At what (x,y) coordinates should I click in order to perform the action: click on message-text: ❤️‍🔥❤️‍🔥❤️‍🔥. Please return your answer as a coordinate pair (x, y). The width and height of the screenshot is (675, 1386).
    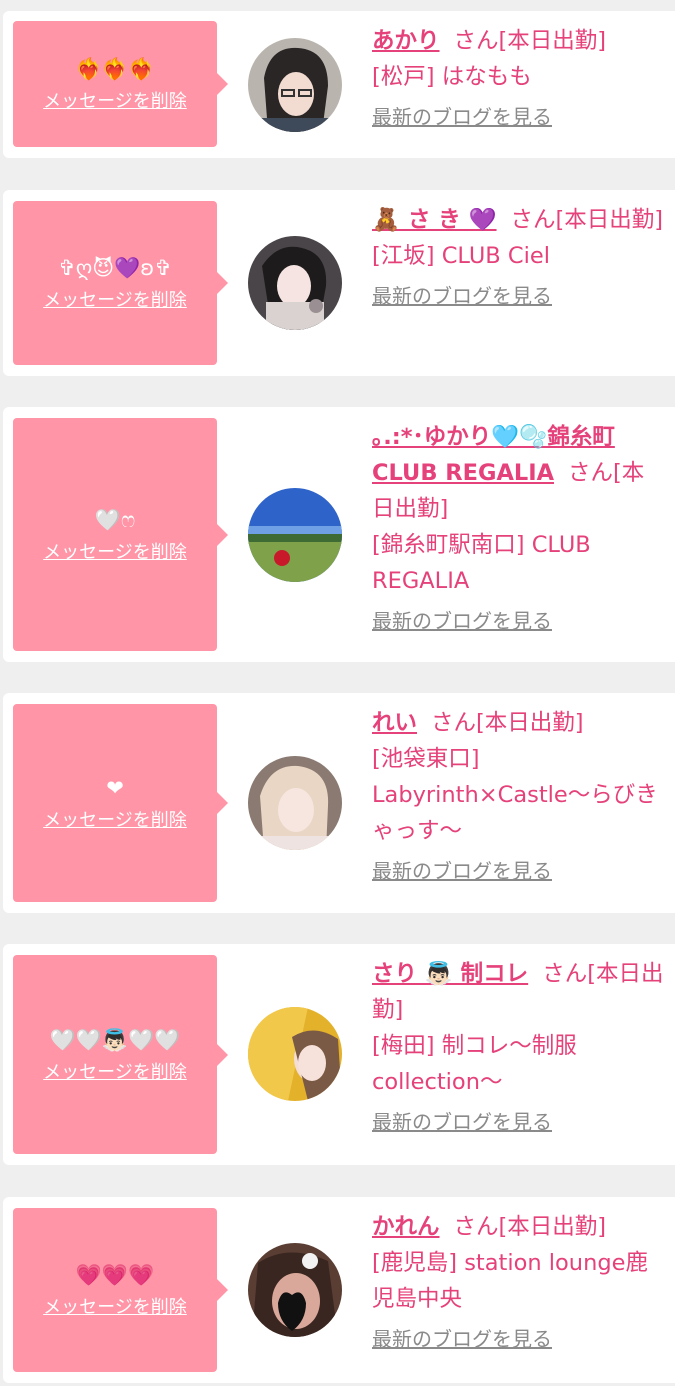
    Looking at the image, I should click on (115, 69).